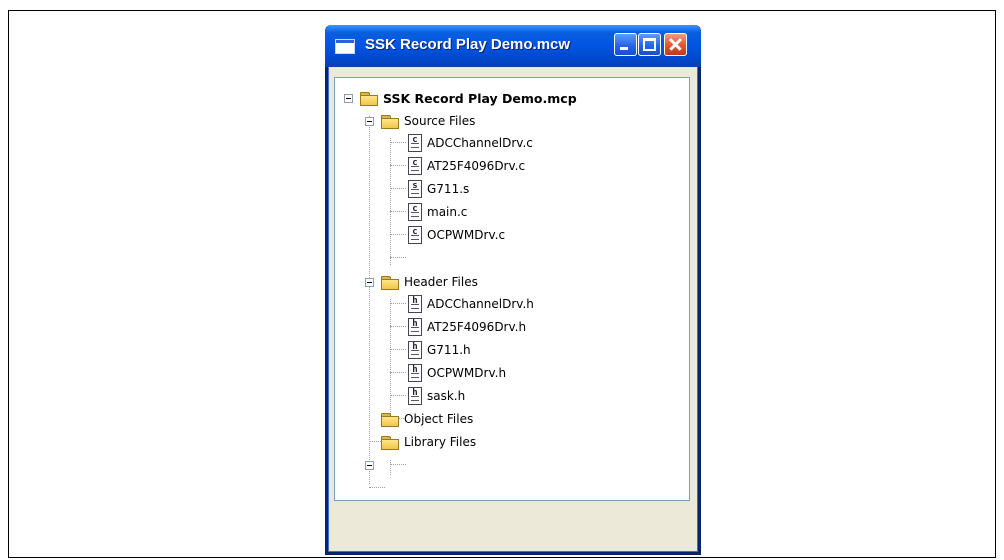  Describe the element at coordinates (449, 350) in the screenshot. I see `file-label: G711.h` at that location.